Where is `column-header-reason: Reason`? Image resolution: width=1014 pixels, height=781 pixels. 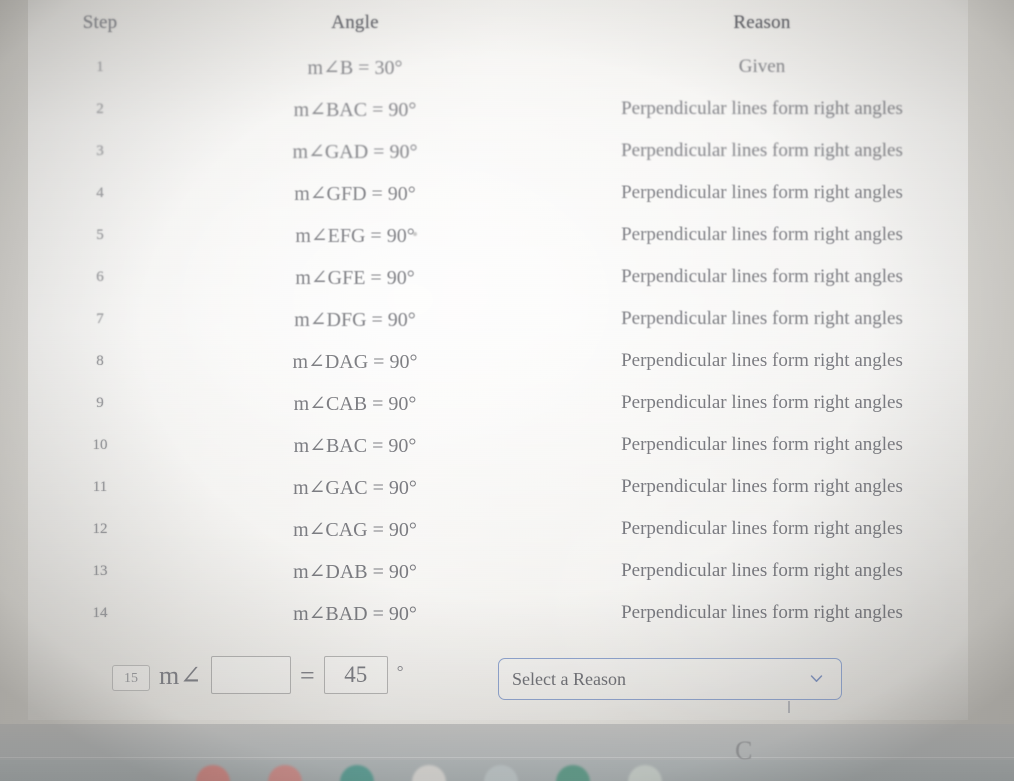
column-header-reason: Reason is located at coordinates (762, 22).